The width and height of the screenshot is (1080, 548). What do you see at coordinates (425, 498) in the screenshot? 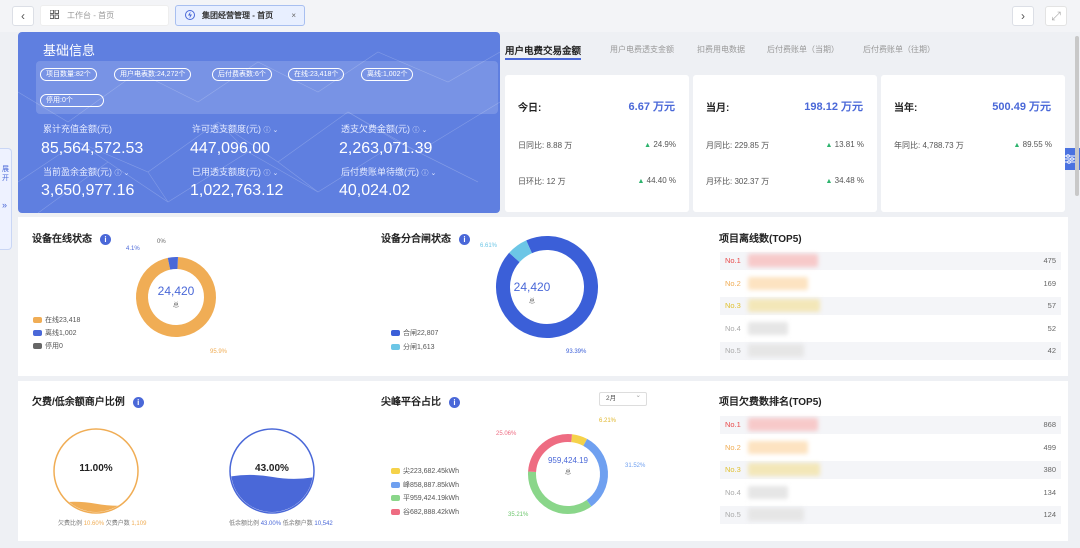
I see `legend-item: 平959,424.19kWh` at bounding box center [425, 498].